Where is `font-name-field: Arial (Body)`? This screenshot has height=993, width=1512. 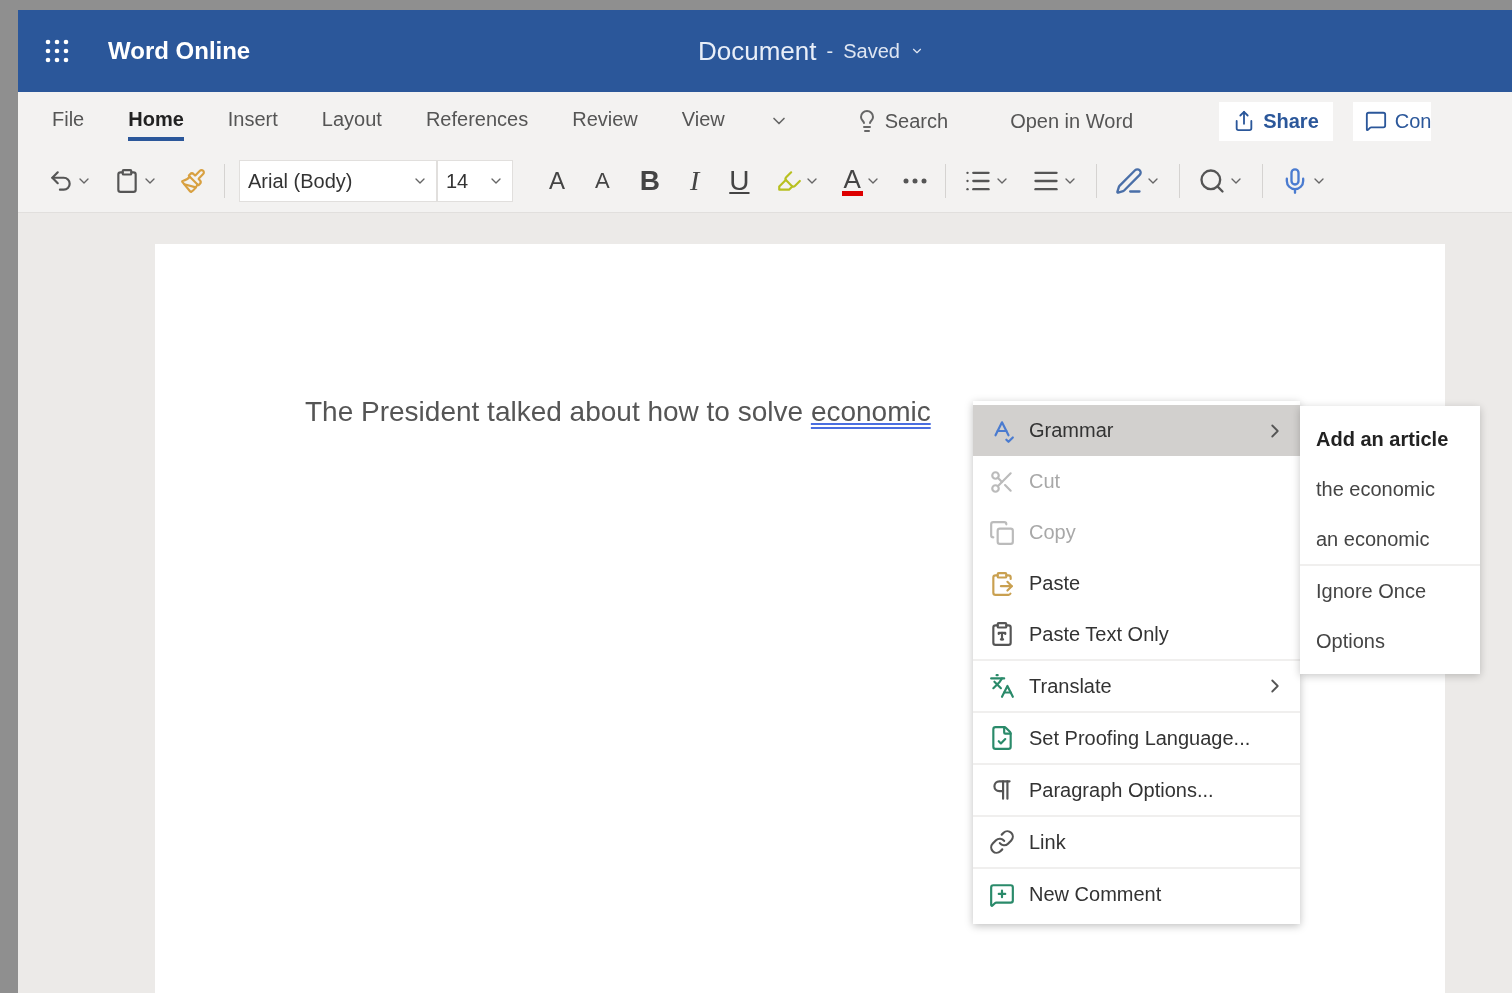 font-name-field: Arial (Body) is located at coordinates (338, 181).